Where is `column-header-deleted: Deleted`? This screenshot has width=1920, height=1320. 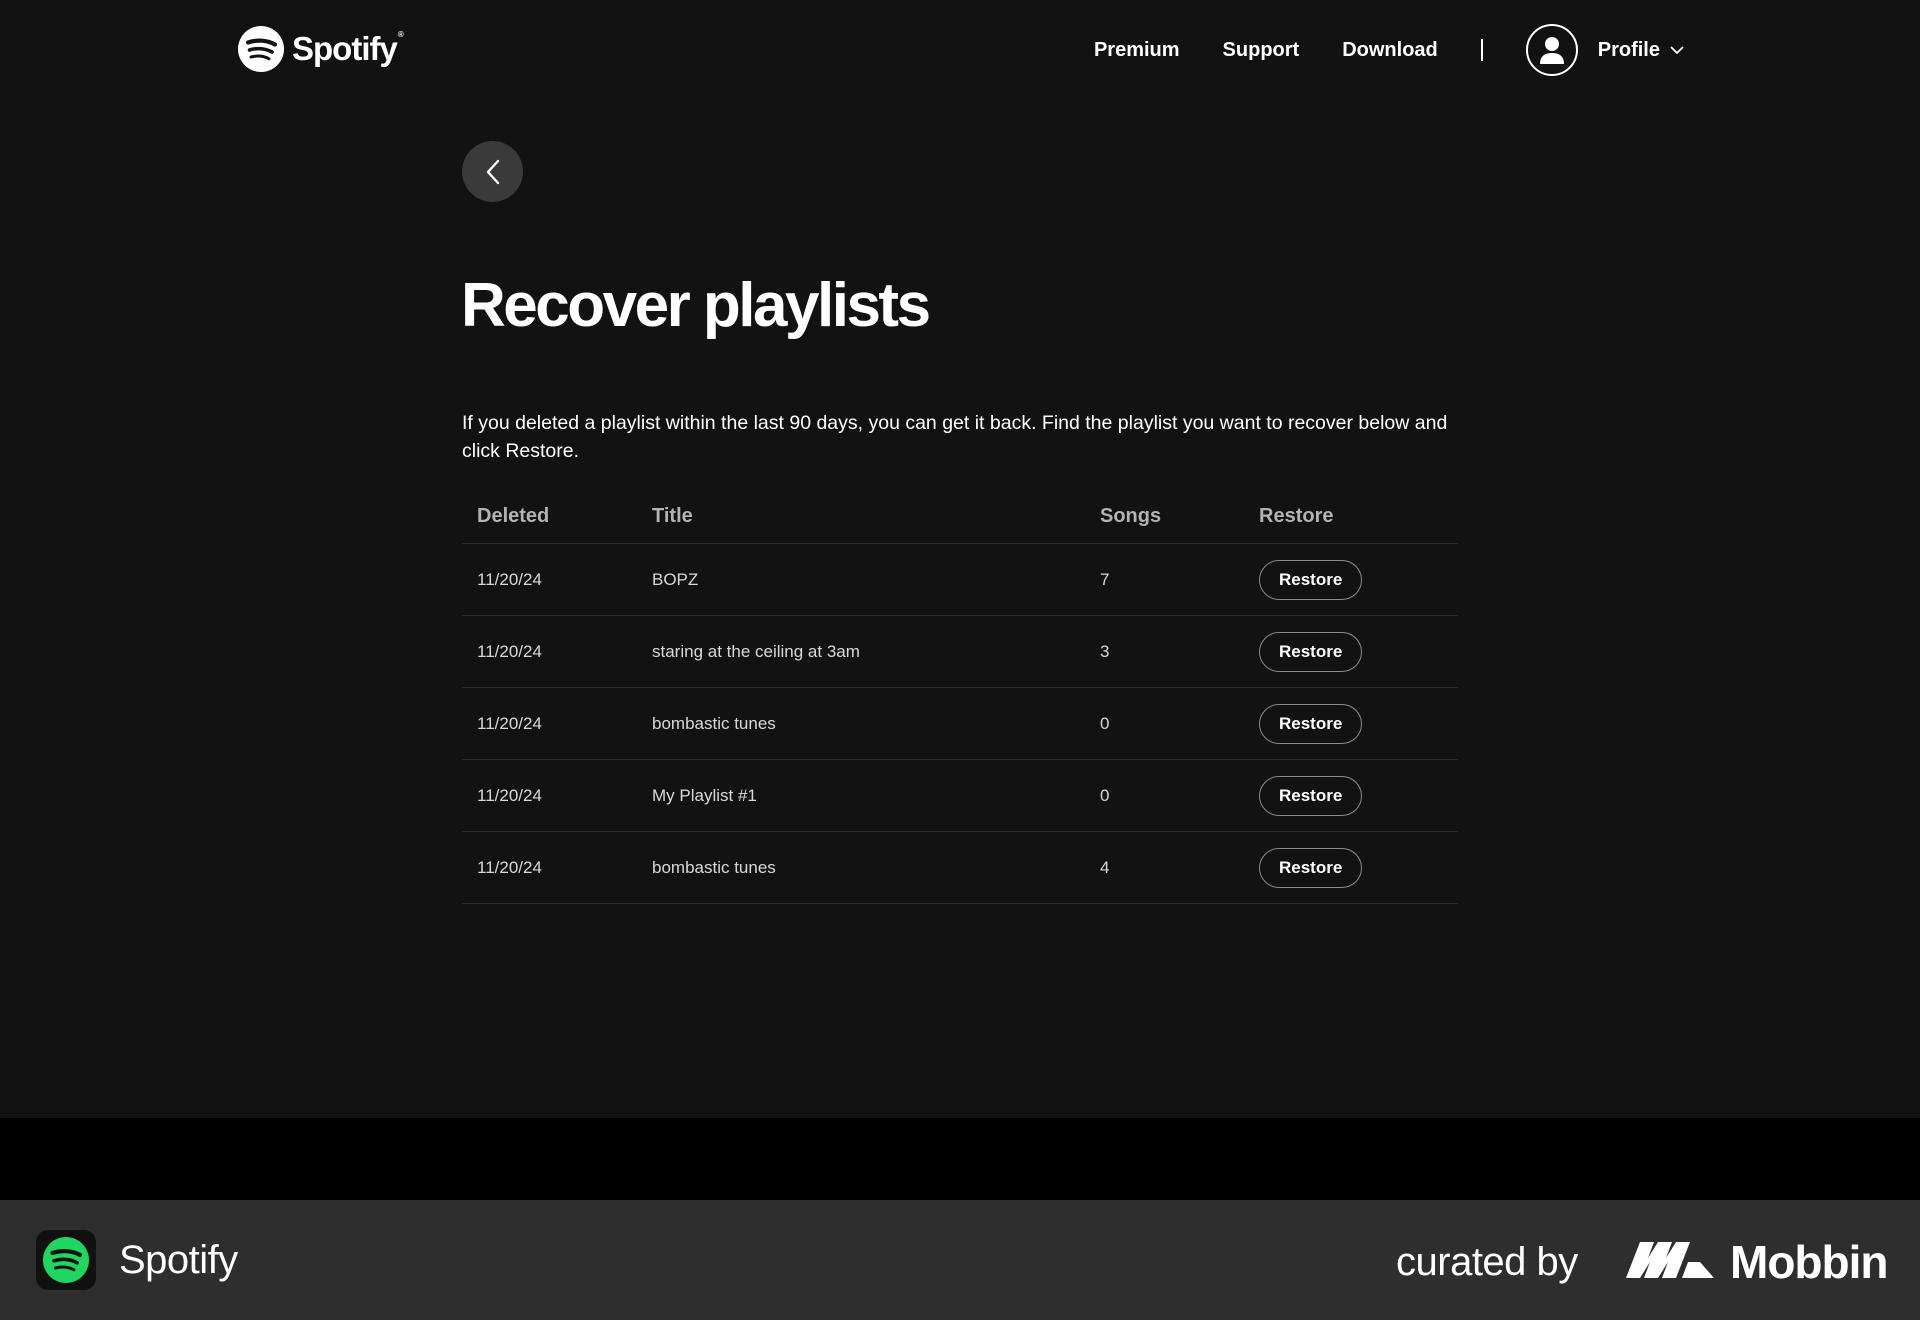 column-header-deleted: Deleted is located at coordinates (513, 516).